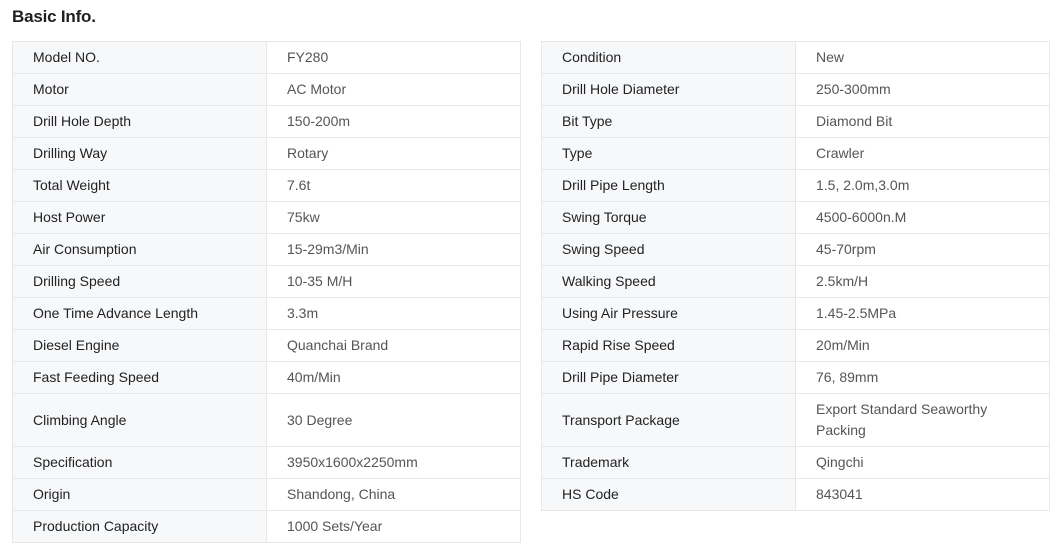 The image size is (1064, 553). I want to click on spec-row: One Time Advance Length 3.3m, so click(266, 313).